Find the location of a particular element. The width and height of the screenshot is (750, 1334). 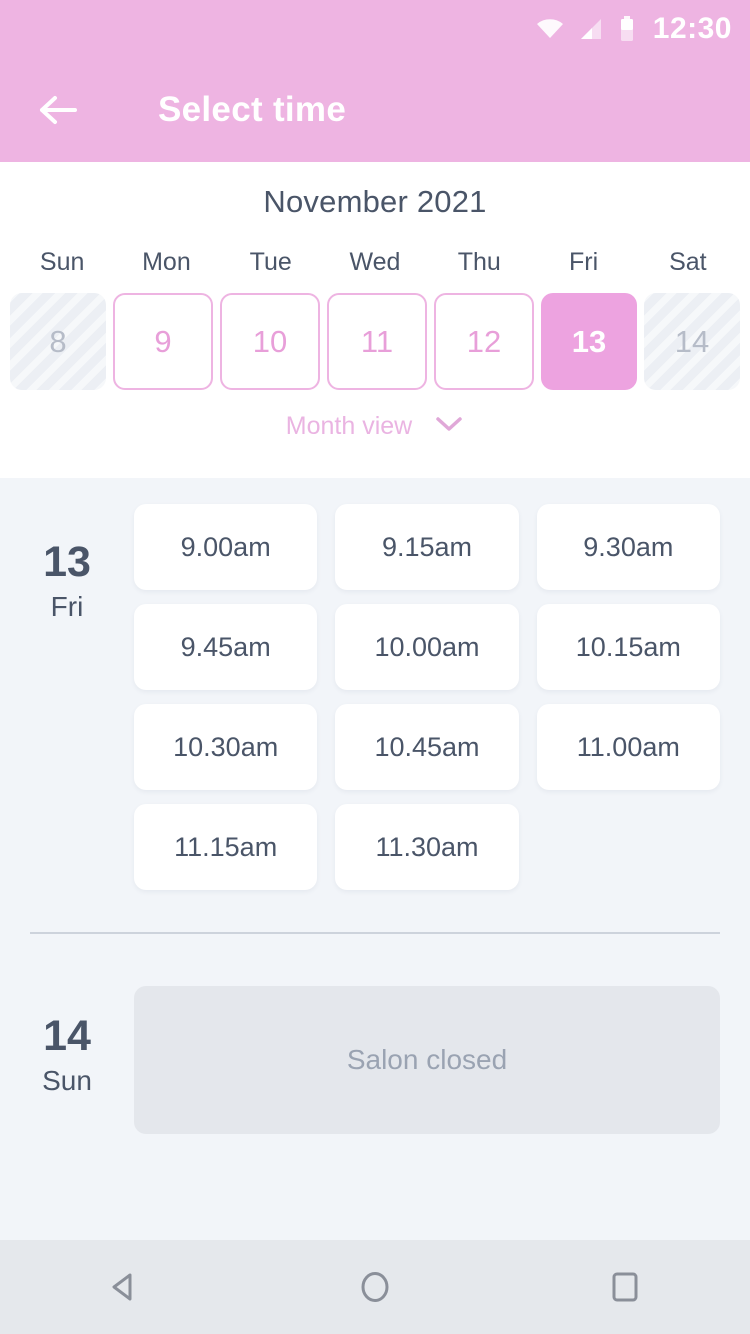

weekday-label: Thu is located at coordinates (479, 262).